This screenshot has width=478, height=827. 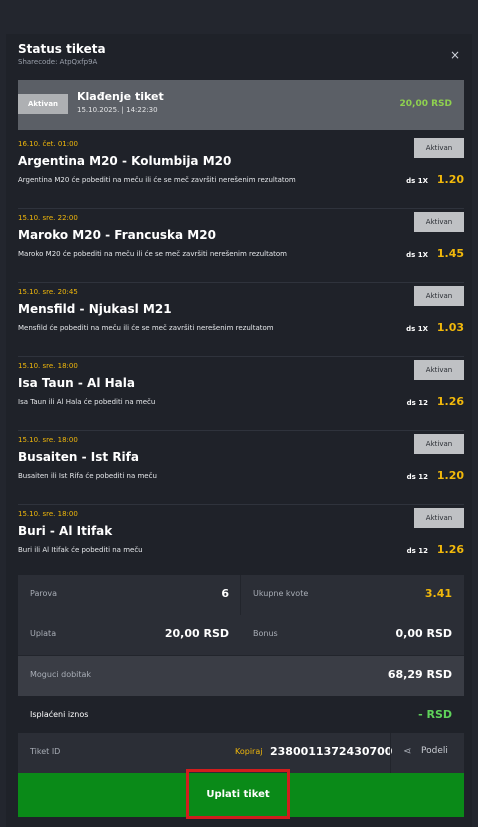 I want to click on ticket-type: Klađenje tiket, so click(x=120, y=96).